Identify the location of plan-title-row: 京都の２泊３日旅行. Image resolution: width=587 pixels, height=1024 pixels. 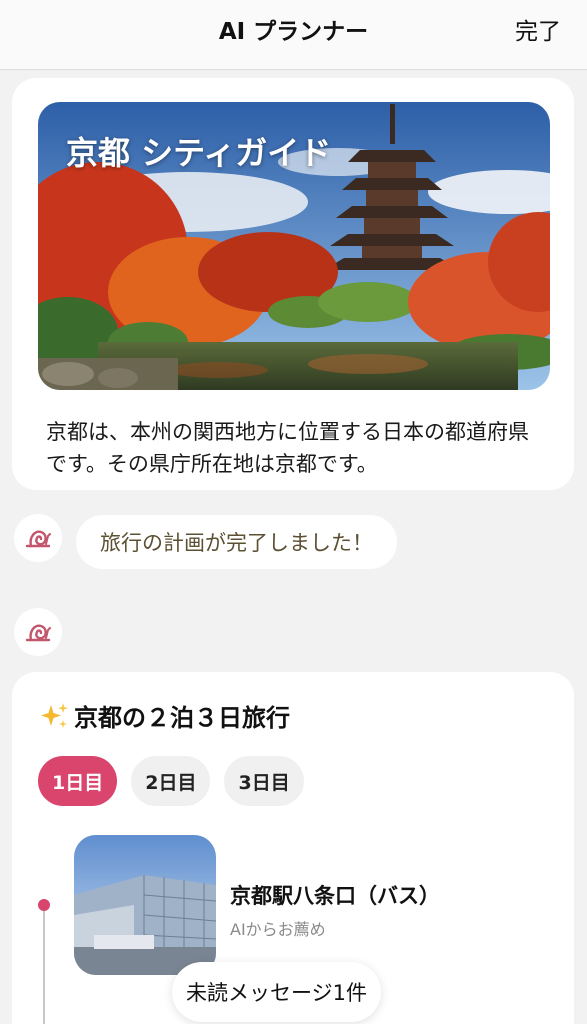
(165, 715).